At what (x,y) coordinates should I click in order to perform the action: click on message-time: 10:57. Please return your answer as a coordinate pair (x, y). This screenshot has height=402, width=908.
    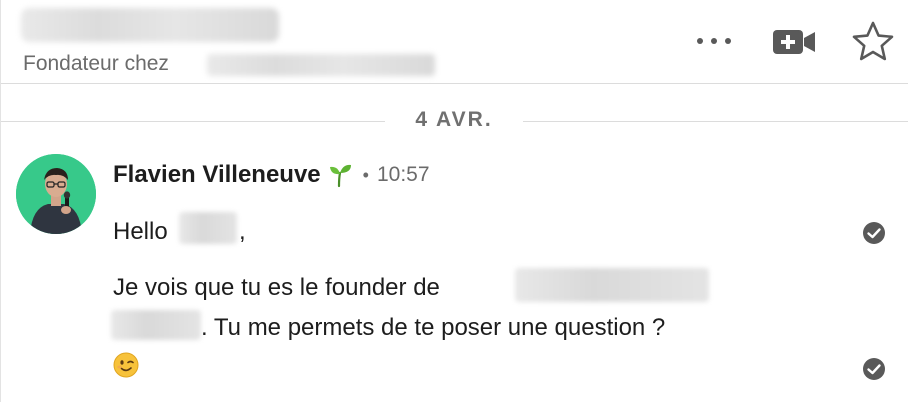
    Looking at the image, I should click on (403, 174).